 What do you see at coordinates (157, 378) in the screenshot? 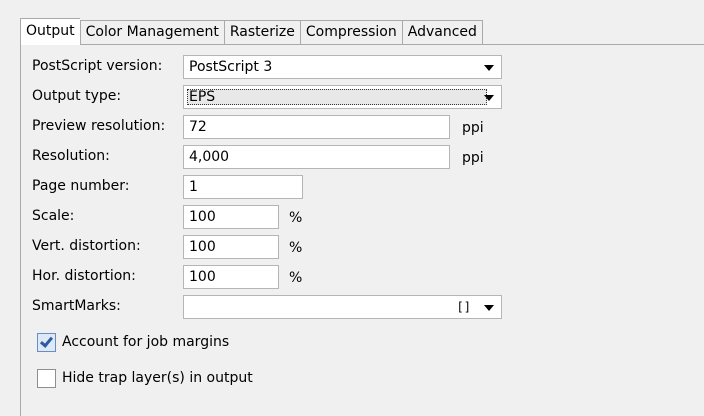
I see `hide-trap-layers-label: Hide trap layer(s) in output` at bounding box center [157, 378].